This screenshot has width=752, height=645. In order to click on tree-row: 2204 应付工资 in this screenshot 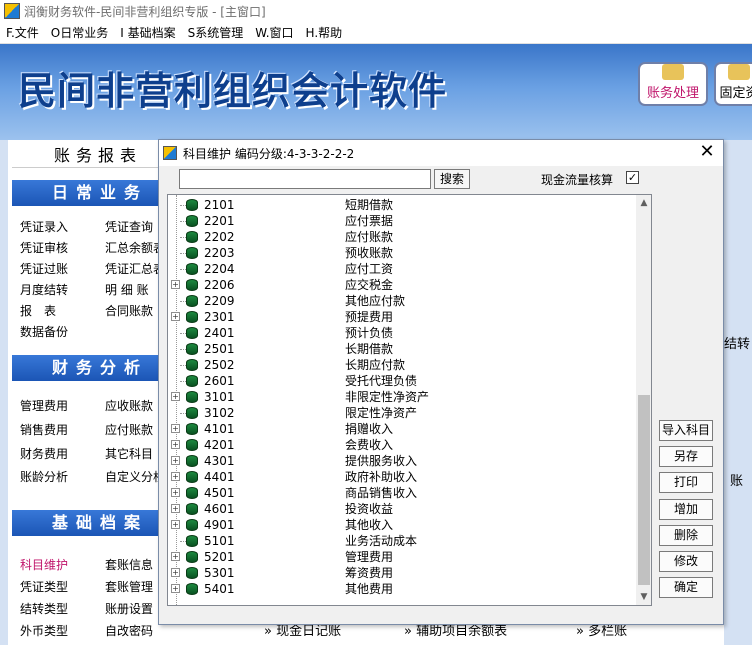, I will do `click(403, 269)`.